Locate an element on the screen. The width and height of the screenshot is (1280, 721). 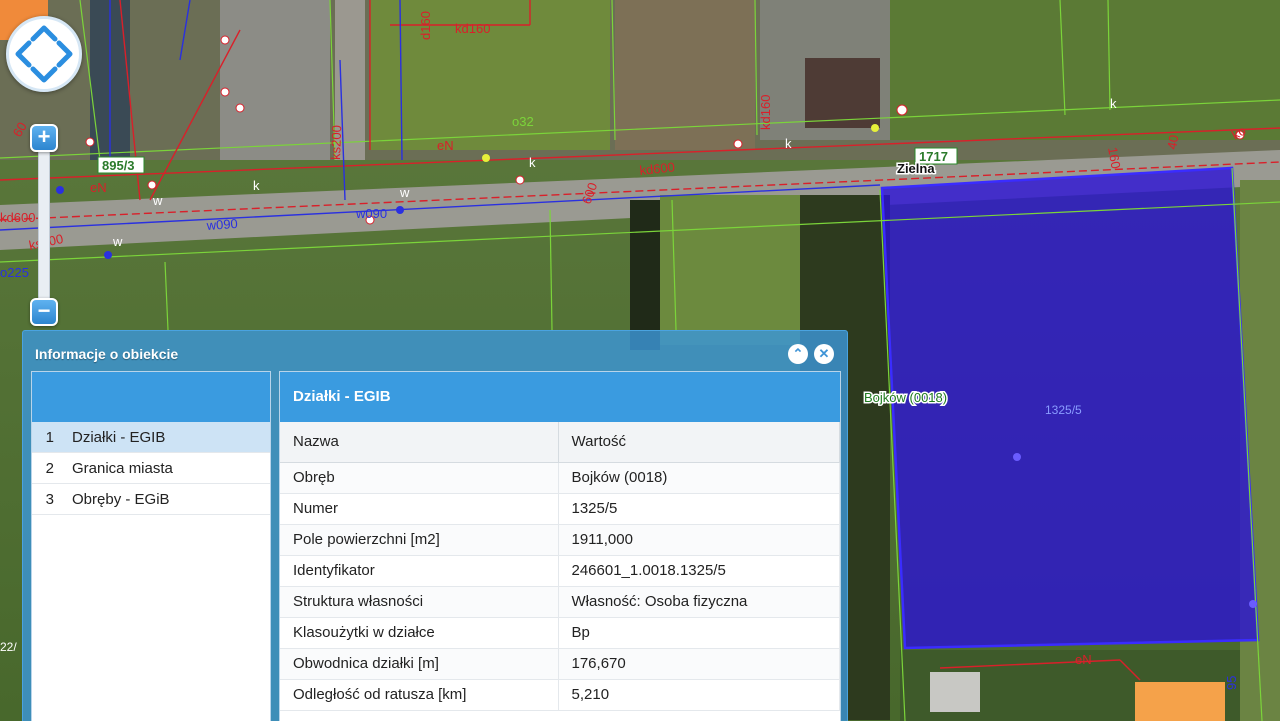
attribute-name: Numer is located at coordinates (419, 509).